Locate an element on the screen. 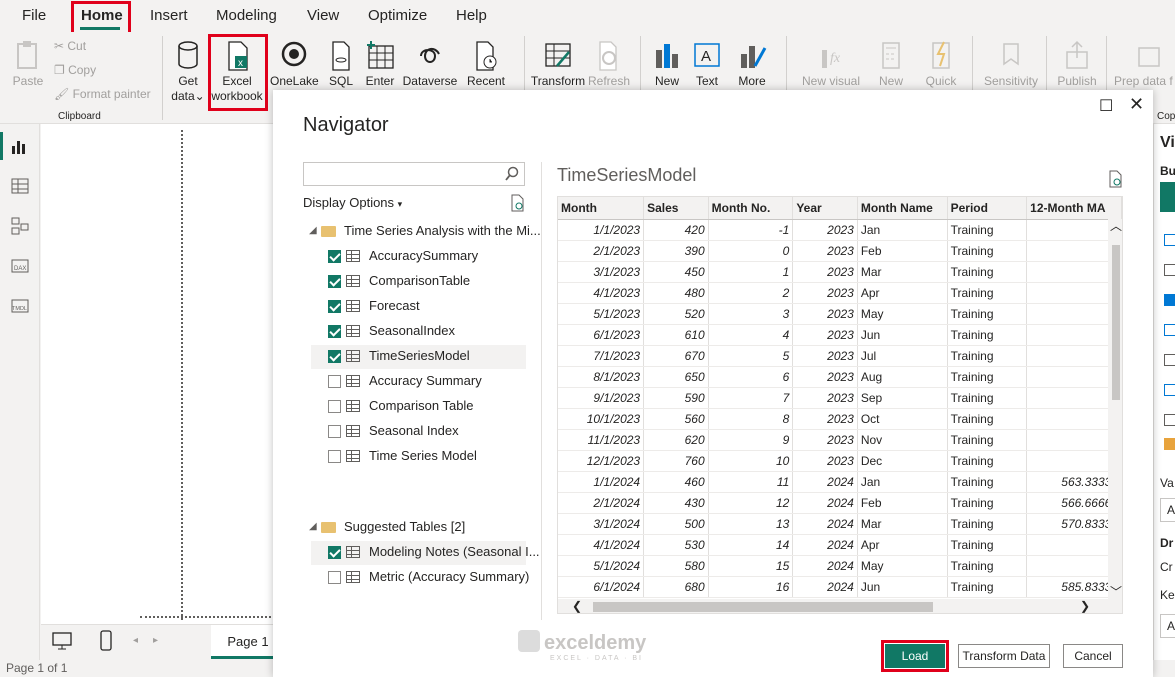 The height and width of the screenshot is (677, 1175). search-input is located at coordinates (414, 174).